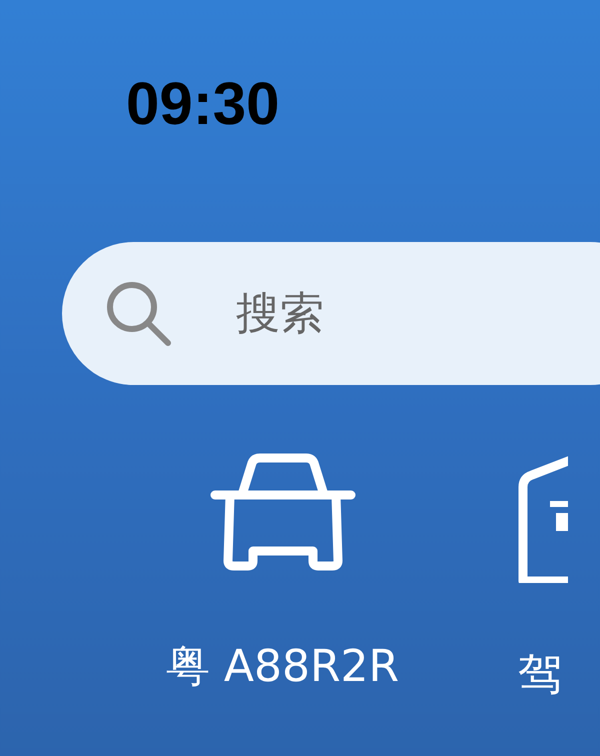  I want to click on car-icon, so click(283, 512).